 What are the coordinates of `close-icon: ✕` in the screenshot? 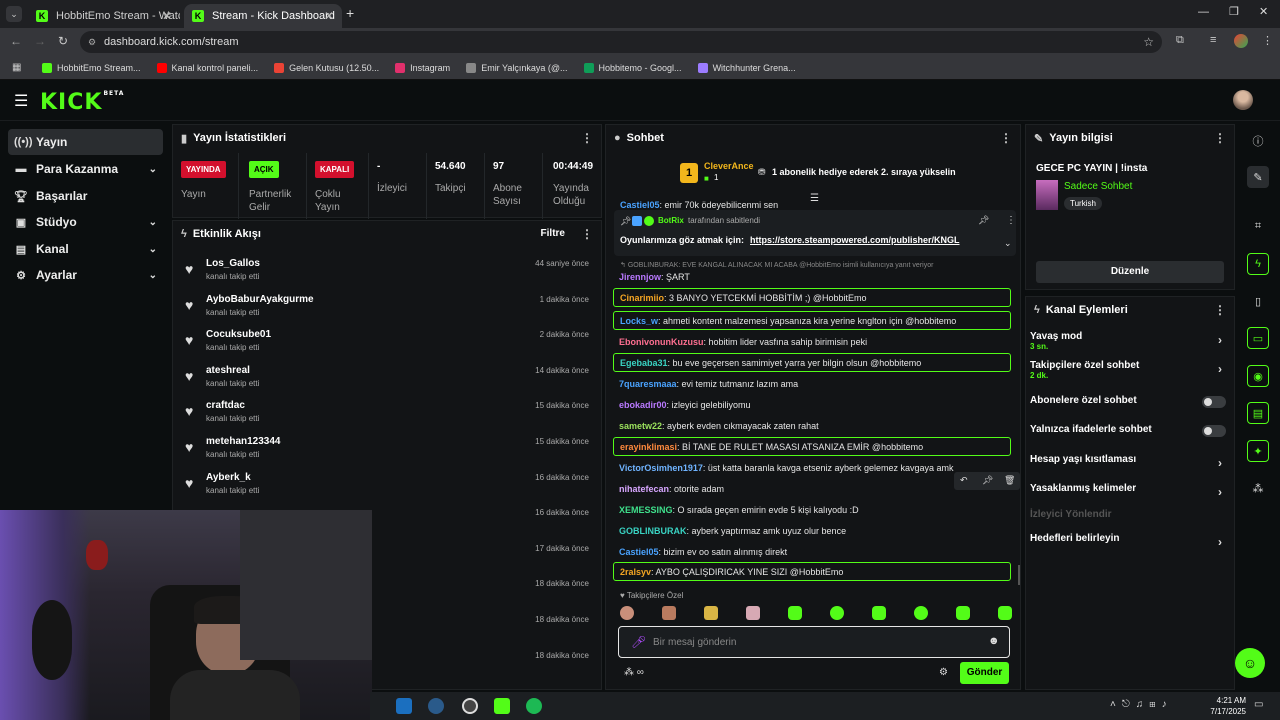 It's located at (167, 16).